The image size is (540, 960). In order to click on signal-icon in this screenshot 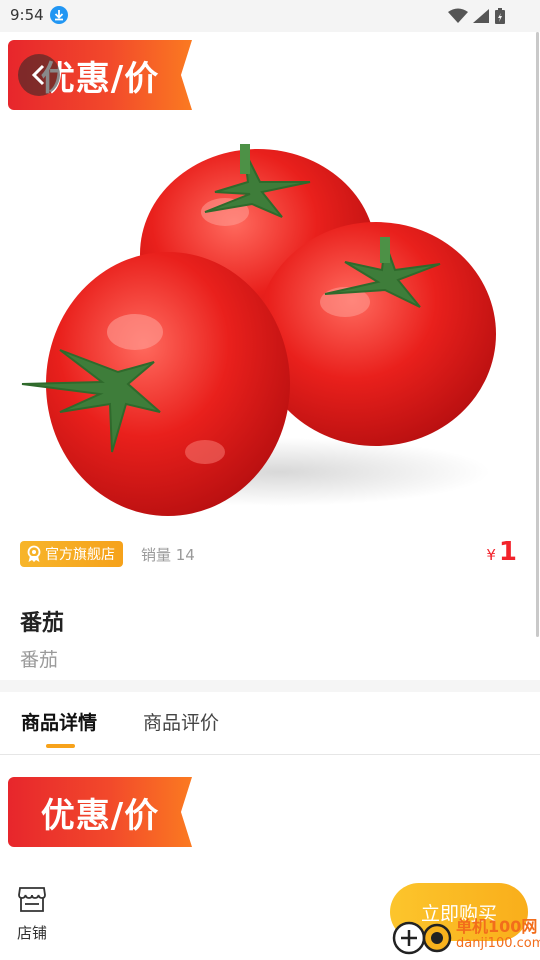, I will do `click(481, 16)`.